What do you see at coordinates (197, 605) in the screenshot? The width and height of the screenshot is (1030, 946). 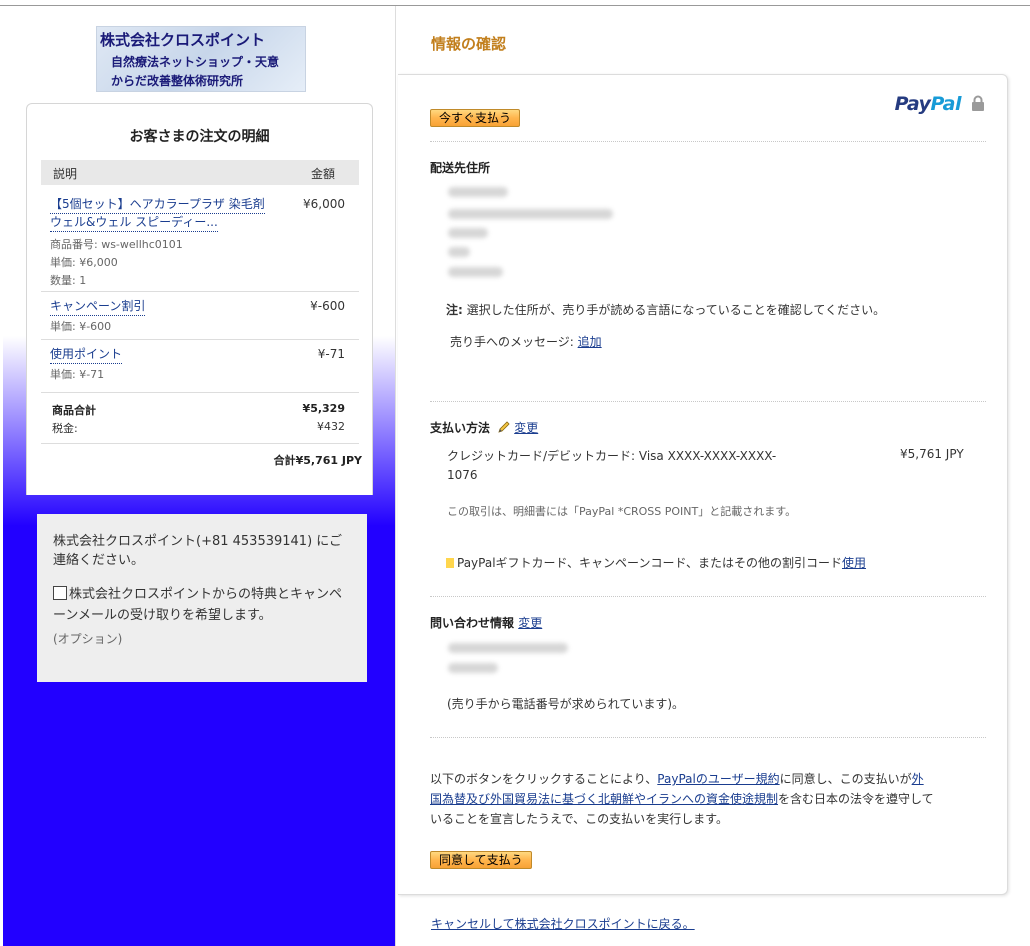 I see `optin-label: 株式会社クロスポイントからの特典とキャンペーンメールの受け取りを希望します。` at bounding box center [197, 605].